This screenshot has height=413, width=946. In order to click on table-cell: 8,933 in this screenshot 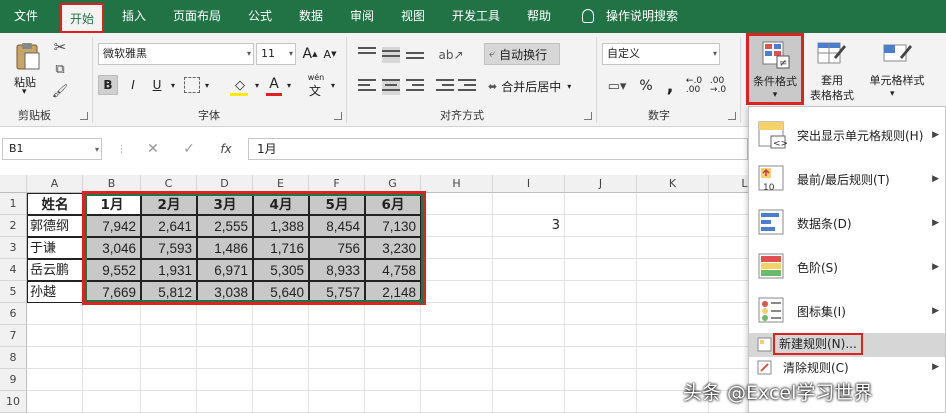, I will do `click(337, 270)`.